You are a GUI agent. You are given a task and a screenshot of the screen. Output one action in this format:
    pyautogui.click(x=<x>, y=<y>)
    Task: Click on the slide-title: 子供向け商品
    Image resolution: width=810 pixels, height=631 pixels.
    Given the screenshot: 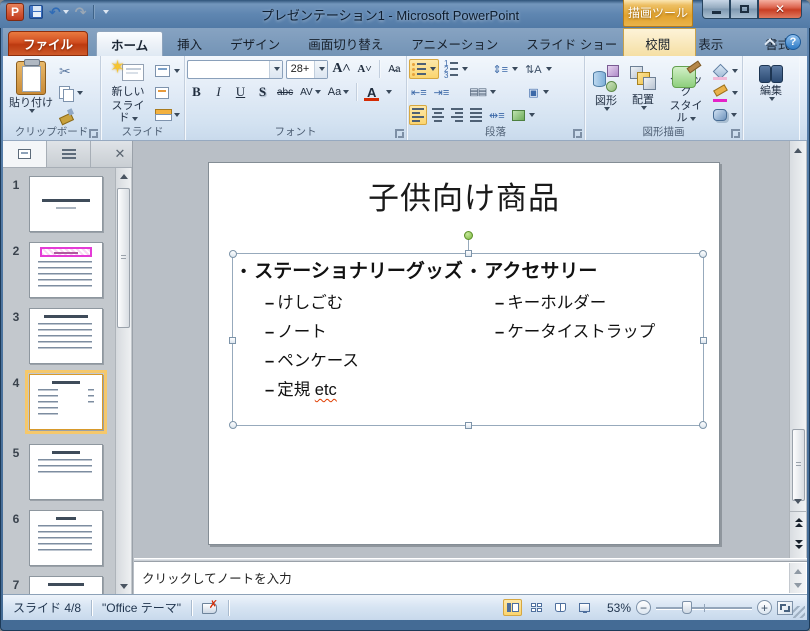 What is the action you would take?
    pyautogui.click(x=464, y=195)
    